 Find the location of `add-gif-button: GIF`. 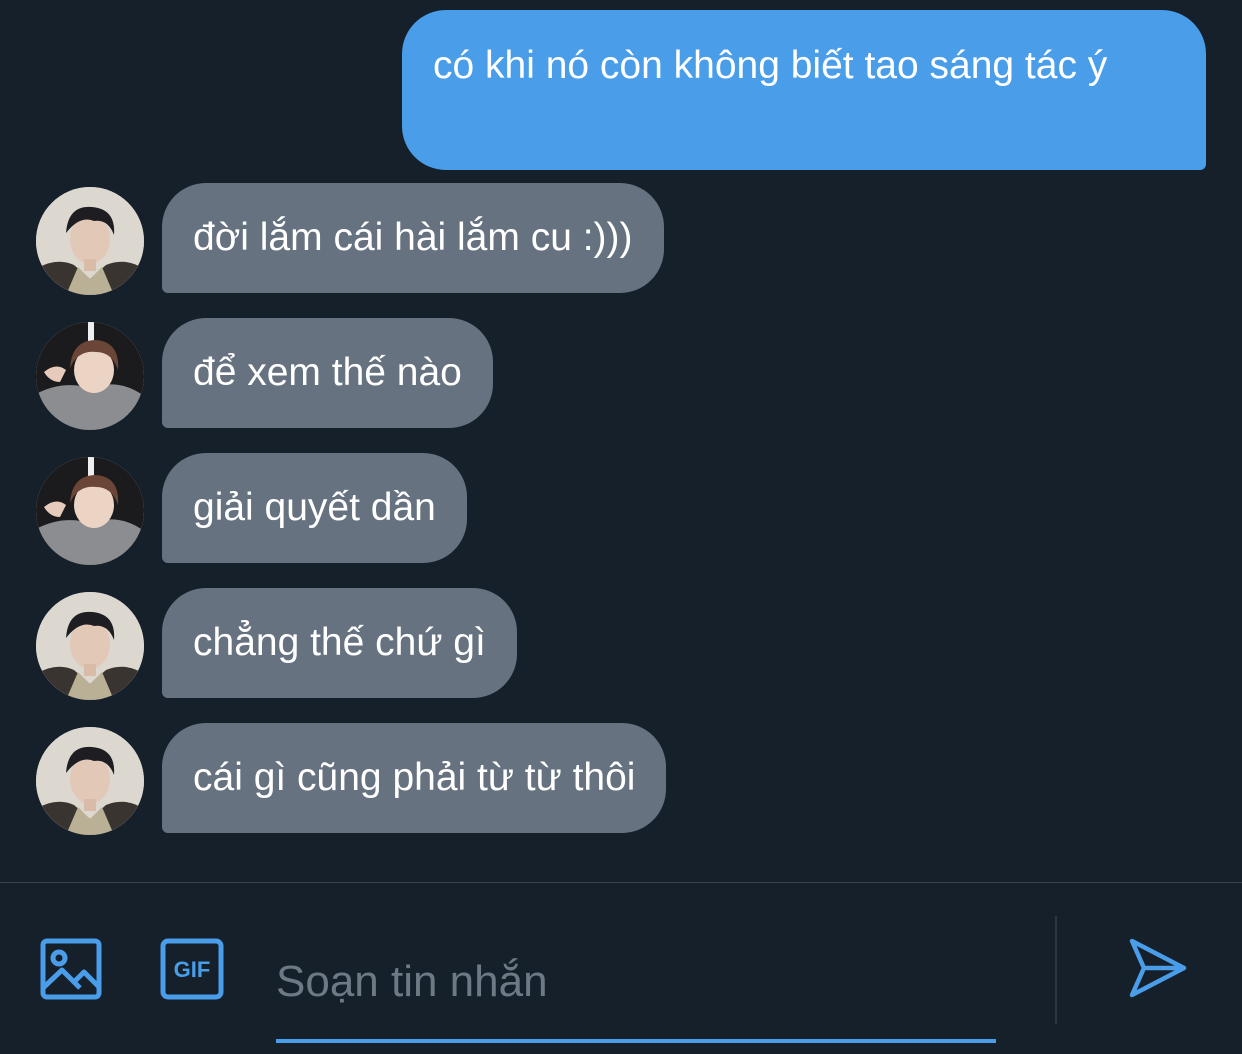

add-gif-button: GIF is located at coordinates (192, 971).